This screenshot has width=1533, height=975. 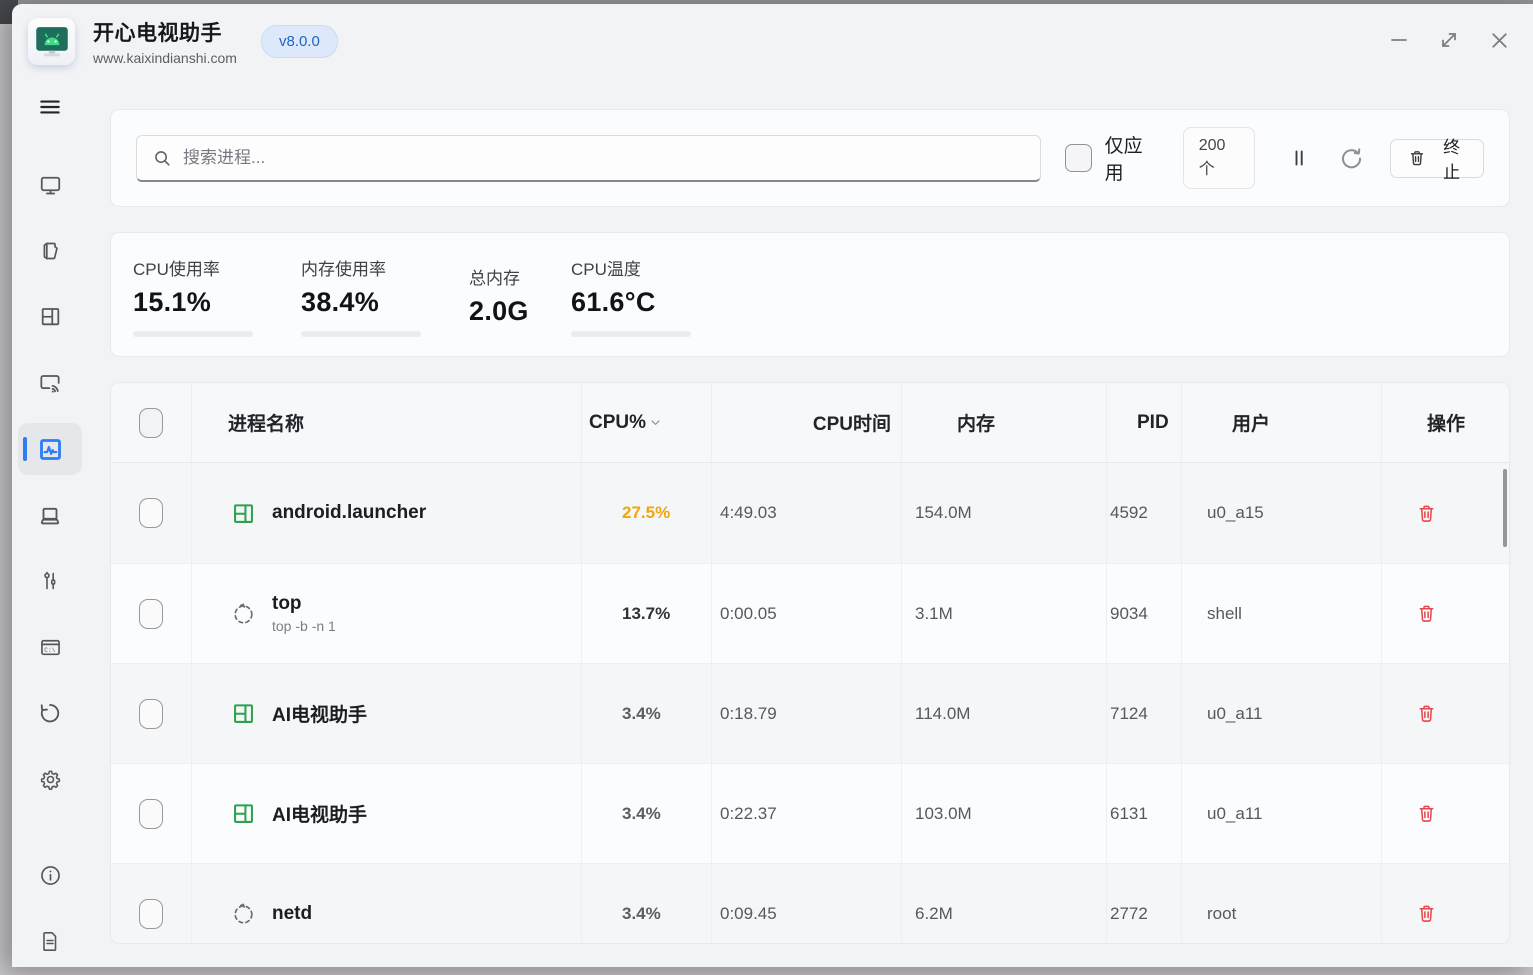 I want to click on search-input, so click(x=588, y=158).